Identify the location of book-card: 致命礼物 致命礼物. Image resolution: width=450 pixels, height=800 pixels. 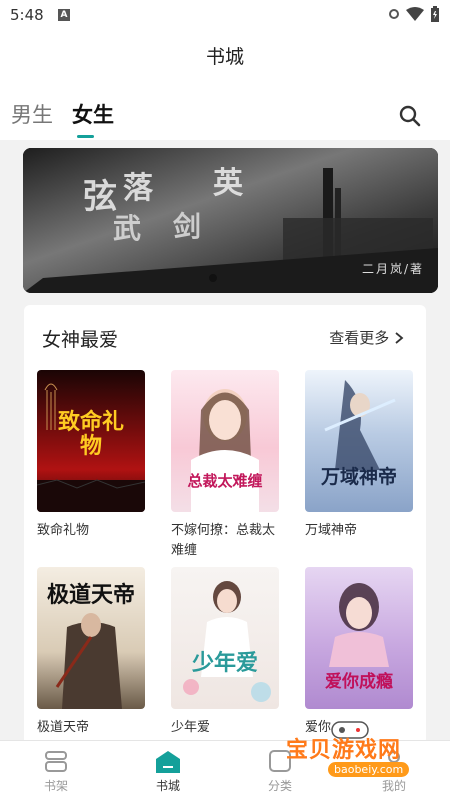
(92, 455).